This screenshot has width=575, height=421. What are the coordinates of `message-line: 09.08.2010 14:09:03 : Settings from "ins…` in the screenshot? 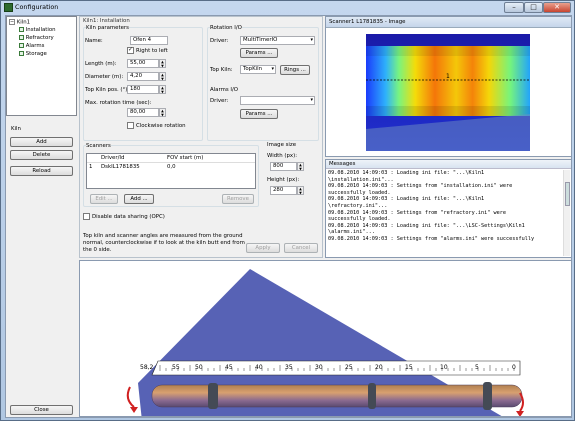 It's located at (420, 186).